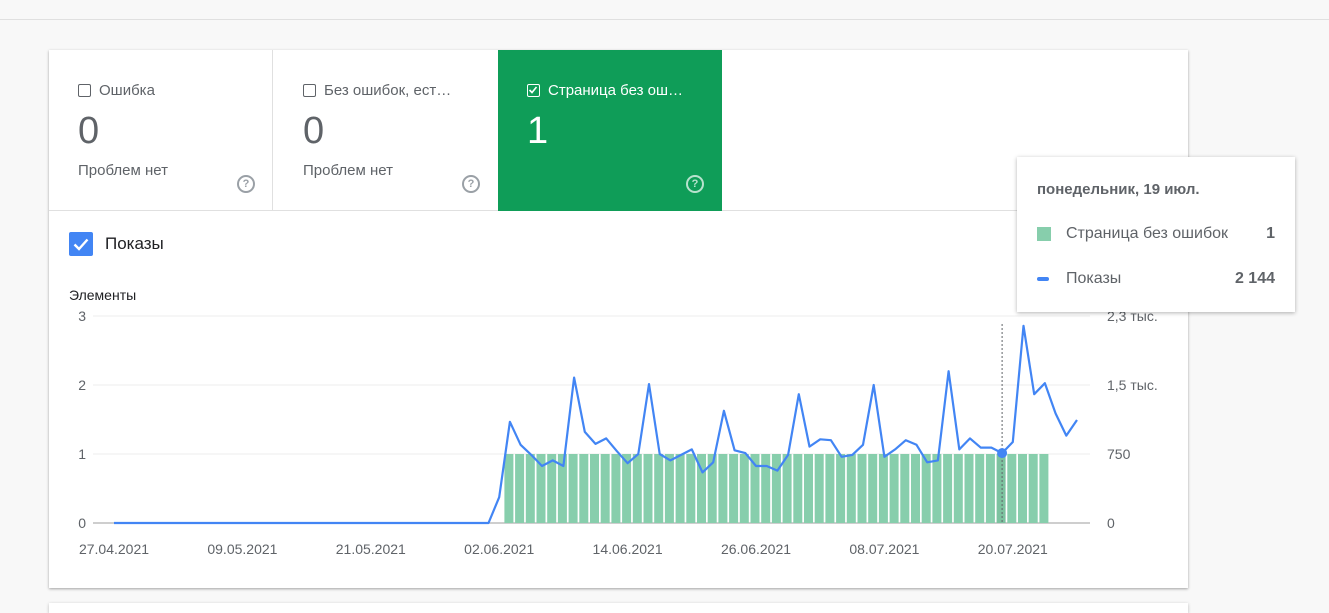 Image resolution: width=1329 pixels, height=613 pixels. What do you see at coordinates (82, 454) in the screenshot?
I see `left-tick-label: 1` at bounding box center [82, 454].